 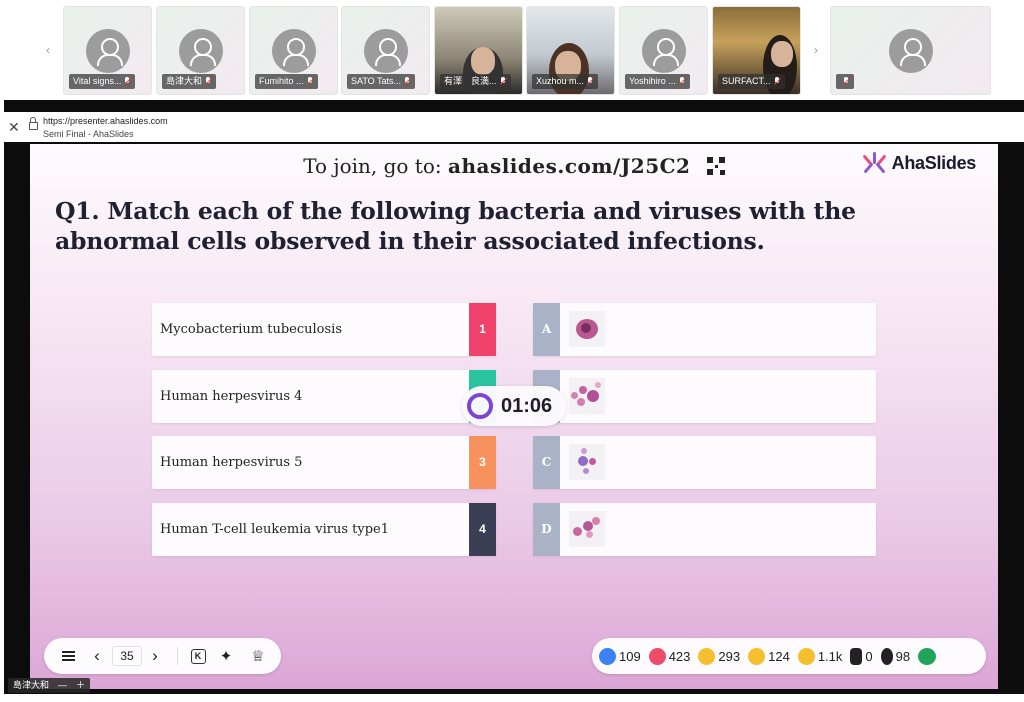 What do you see at coordinates (875, 163) in the screenshot?
I see `ahaslides-logo-icon` at bounding box center [875, 163].